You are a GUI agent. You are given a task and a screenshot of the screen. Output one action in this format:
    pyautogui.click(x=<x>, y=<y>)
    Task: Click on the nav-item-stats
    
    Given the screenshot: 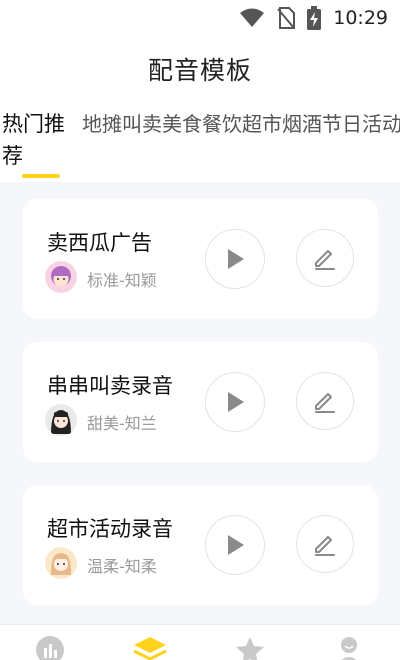 What is the action you would take?
    pyautogui.click(x=50, y=647)
    